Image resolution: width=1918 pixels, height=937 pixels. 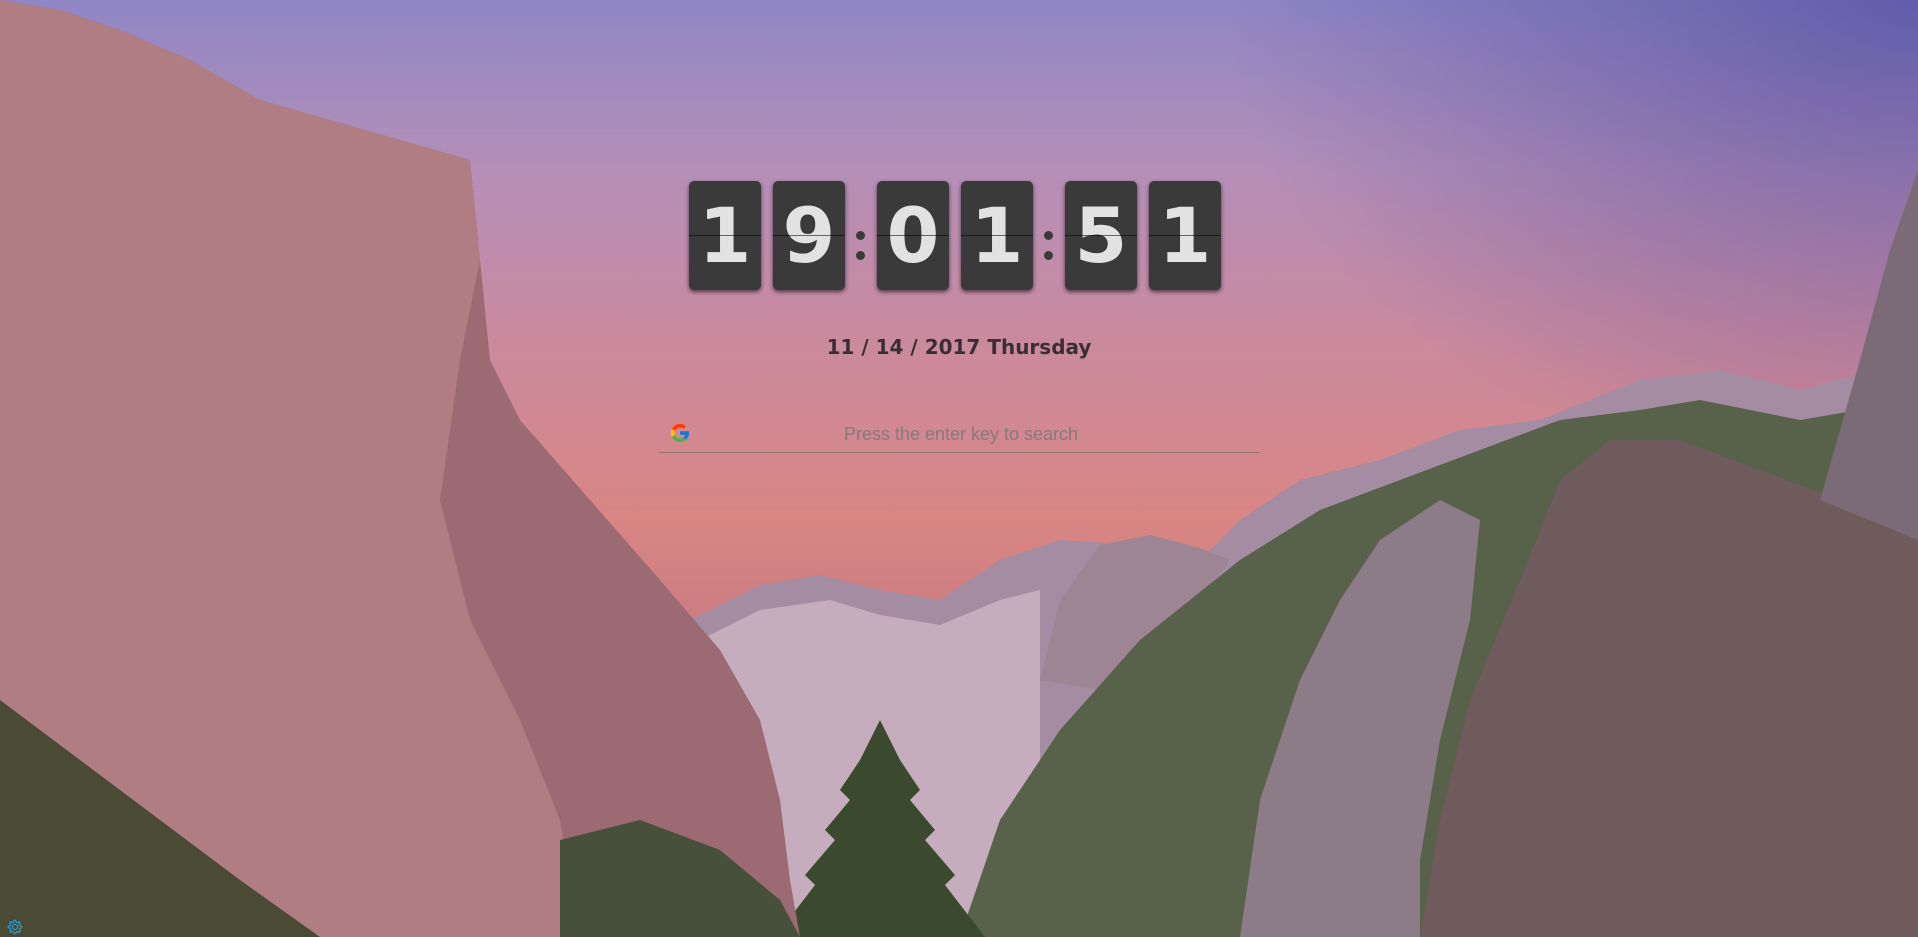 I want to click on hour-tens-digit: 1, so click(x=725, y=235).